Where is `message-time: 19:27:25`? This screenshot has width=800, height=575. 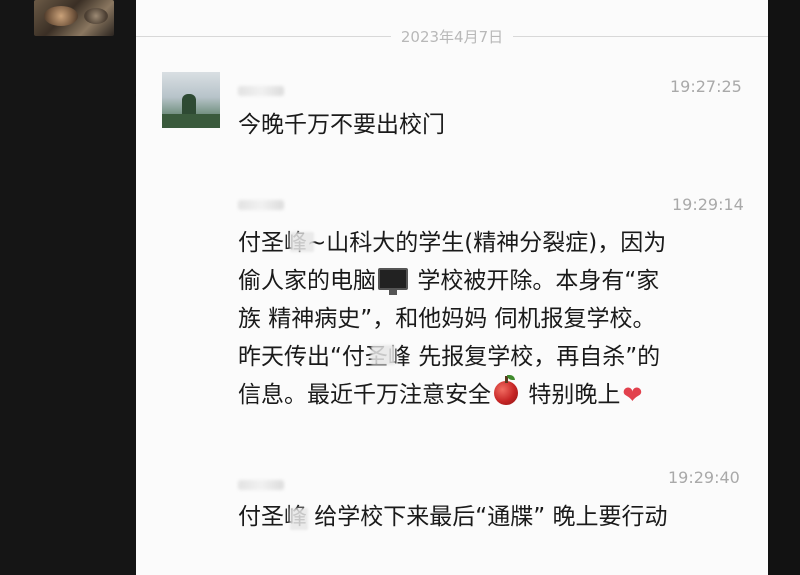
message-time: 19:27:25 is located at coordinates (706, 86).